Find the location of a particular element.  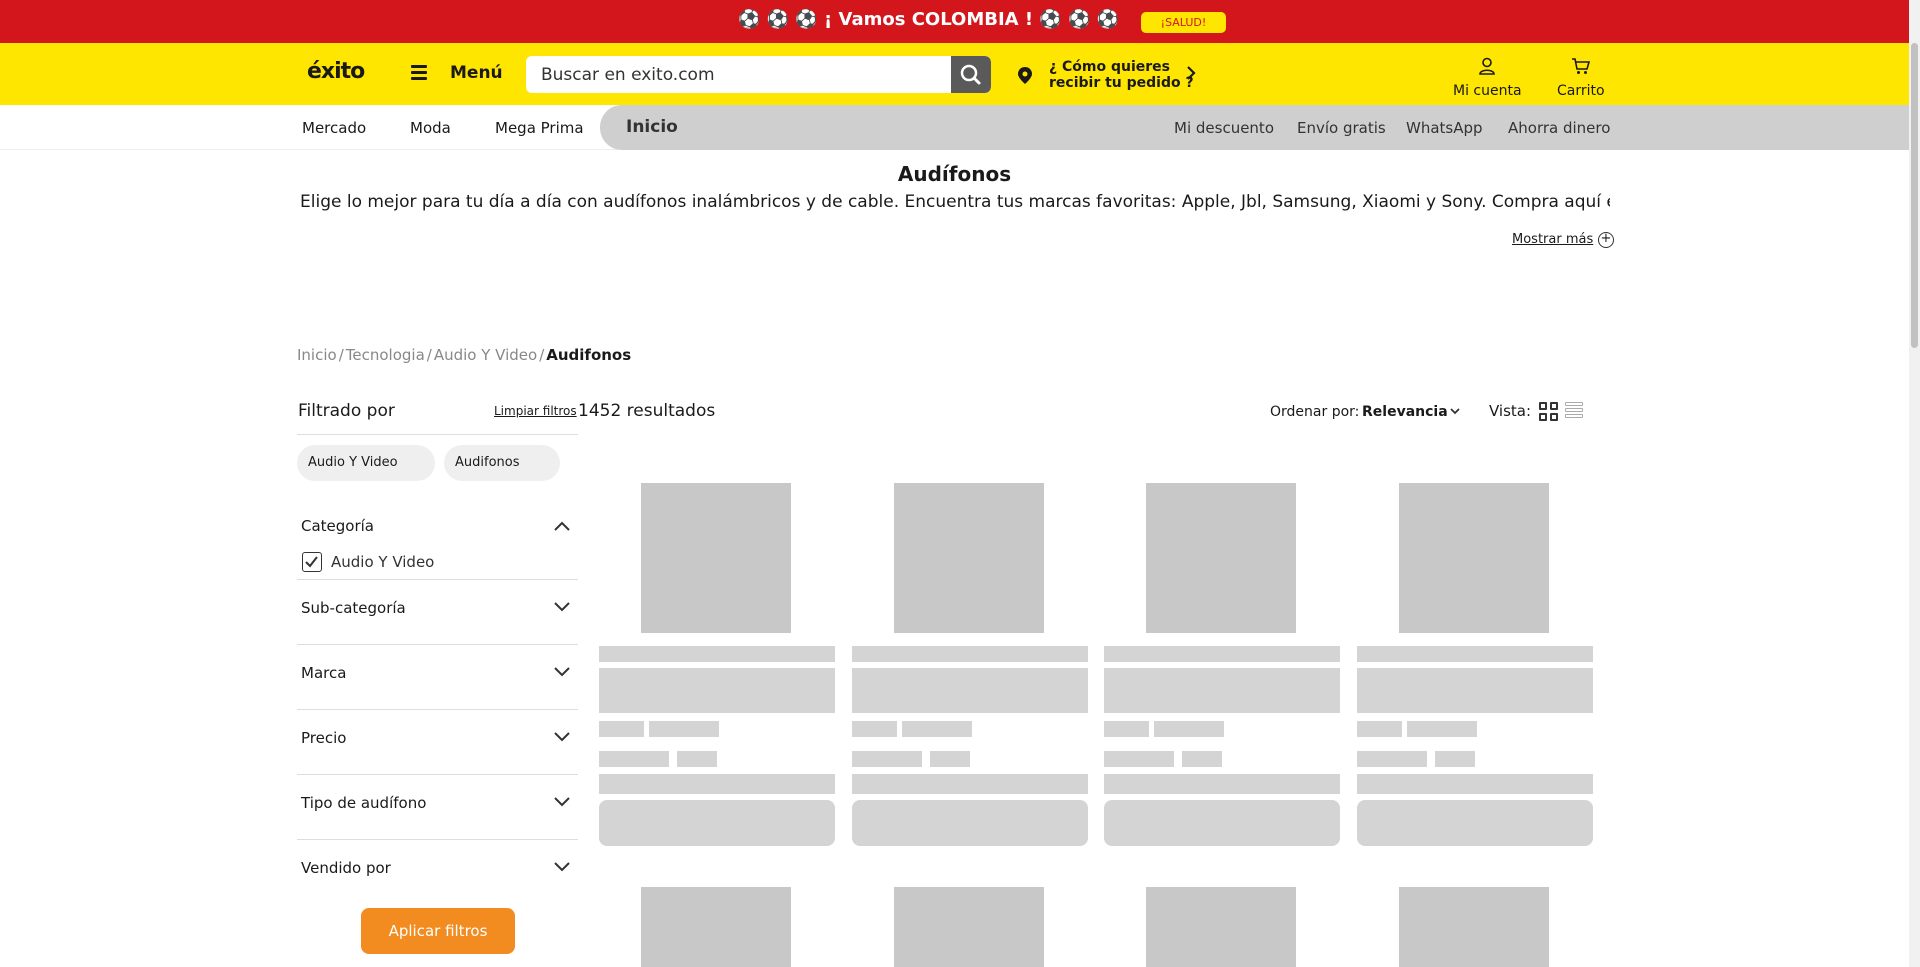

location-line-1: ¿ Cómo quieres is located at coordinates (1109, 67).